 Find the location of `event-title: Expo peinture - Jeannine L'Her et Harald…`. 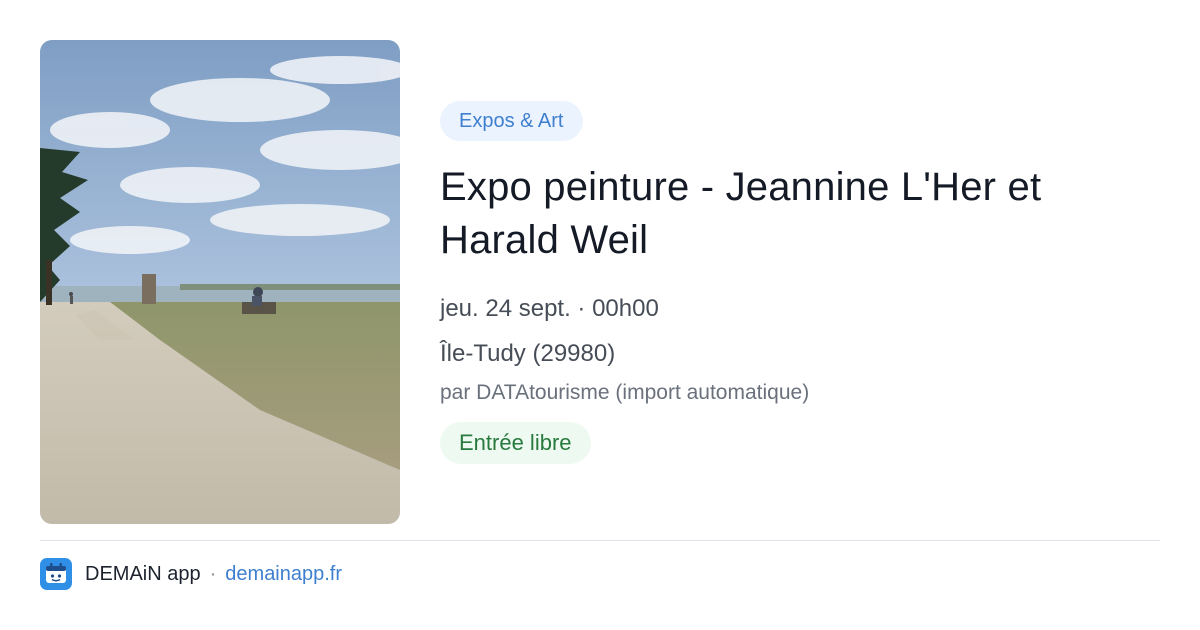

event-title: Expo peinture - Jeannine L'Her et Harald… is located at coordinates (741, 213).